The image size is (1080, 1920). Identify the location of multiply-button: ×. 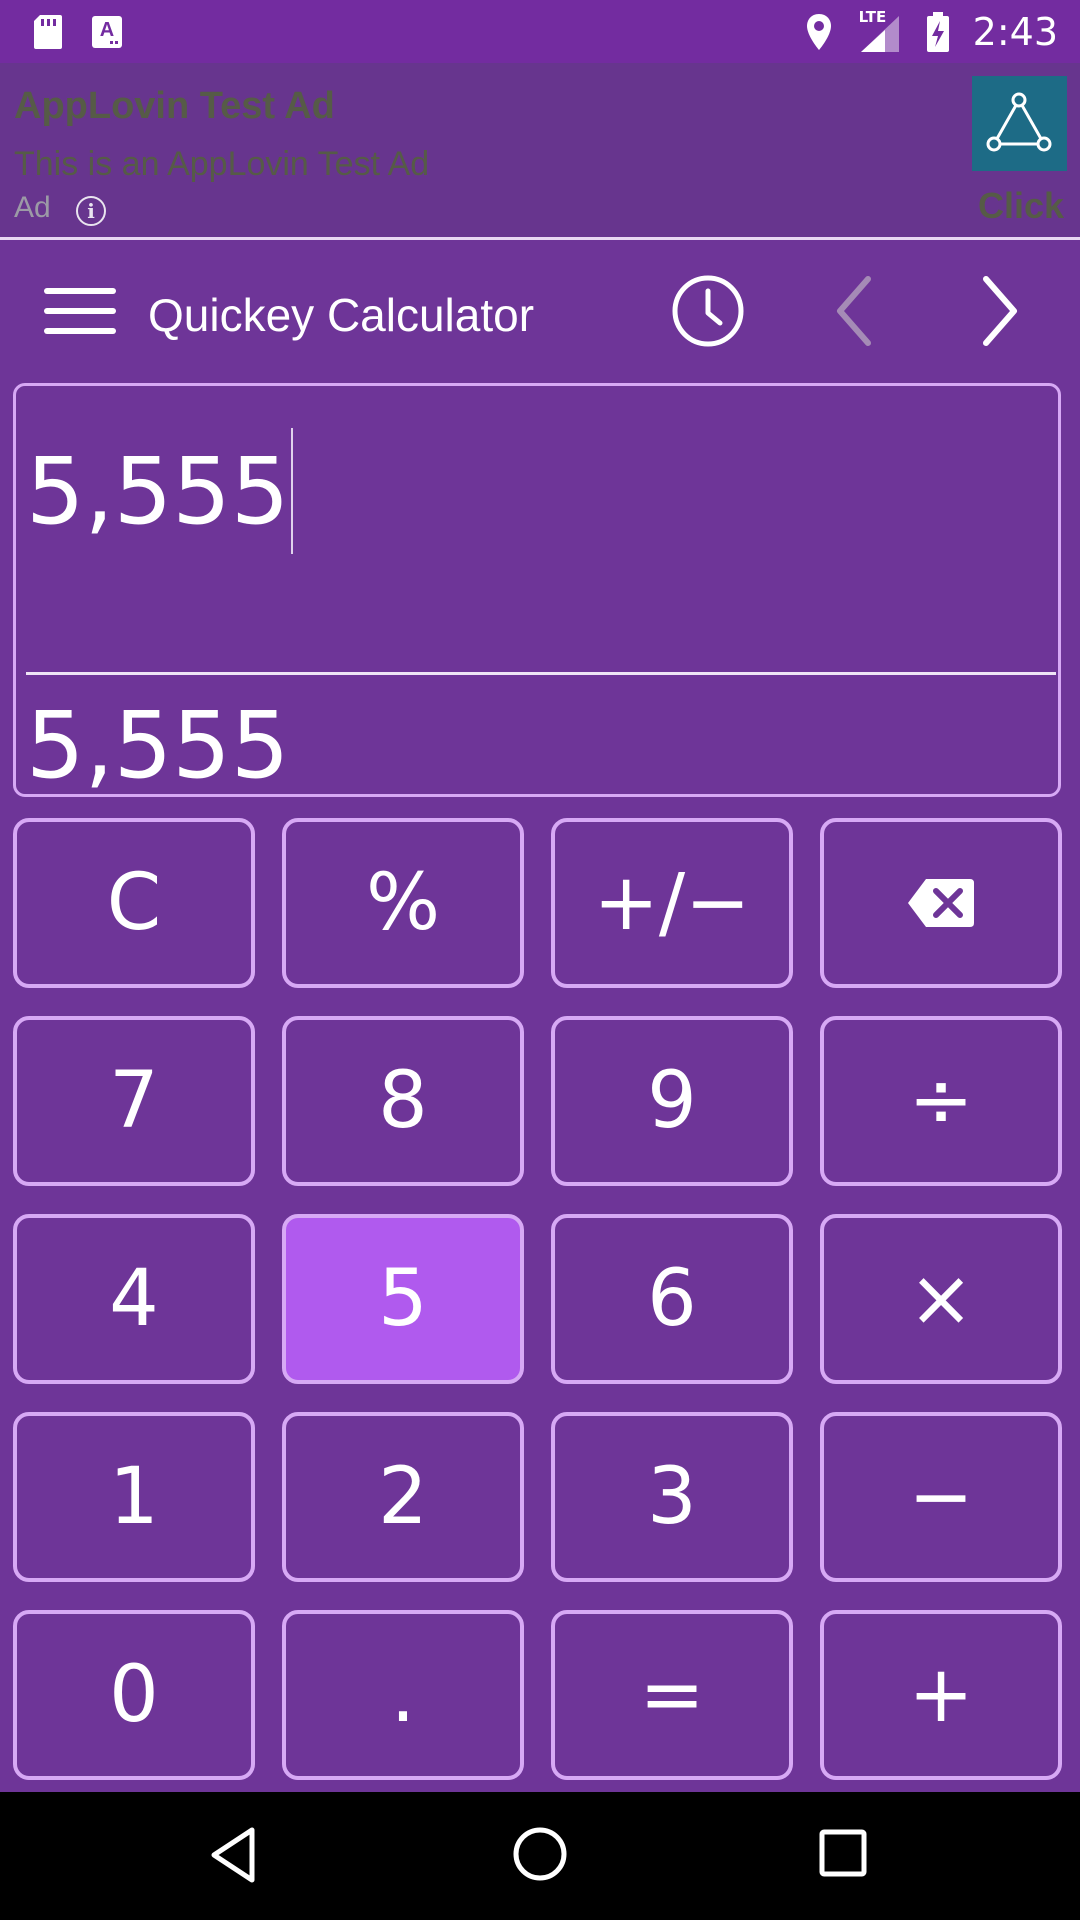
(941, 1299).